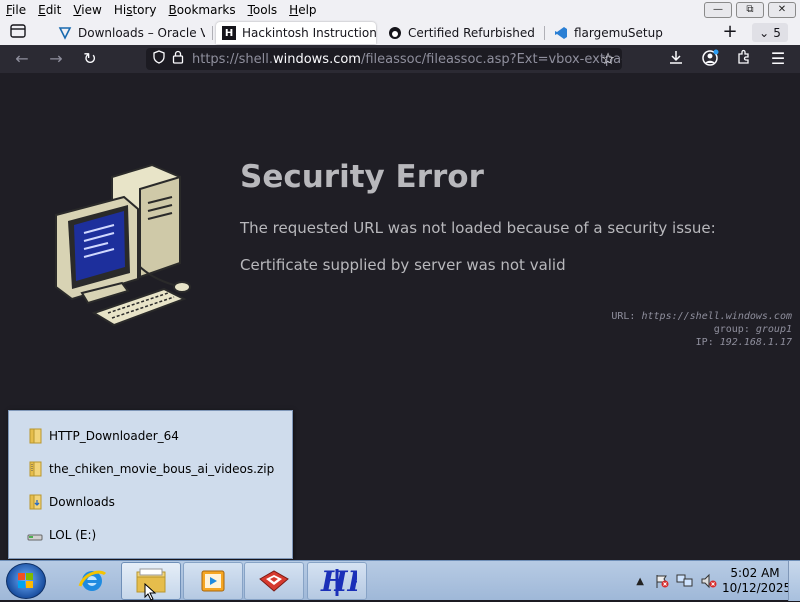 The image size is (800, 602). I want to click on tab-downloads-oracle: Downloads – Oracle Vir, so click(128, 33).